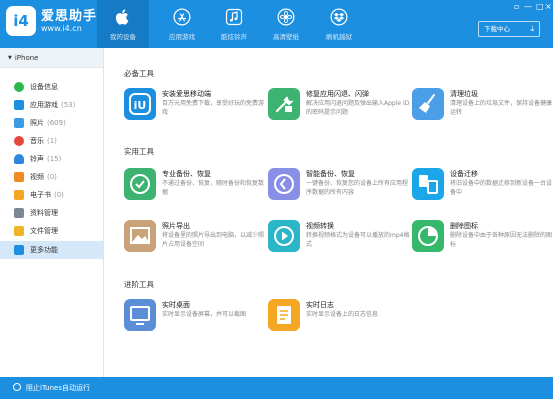  What do you see at coordinates (194, 317) in the screenshot?
I see `tool-live-desktop: 实时桌面 实时显示设备屏幕，并可以截图` at bounding box center [194, 317].